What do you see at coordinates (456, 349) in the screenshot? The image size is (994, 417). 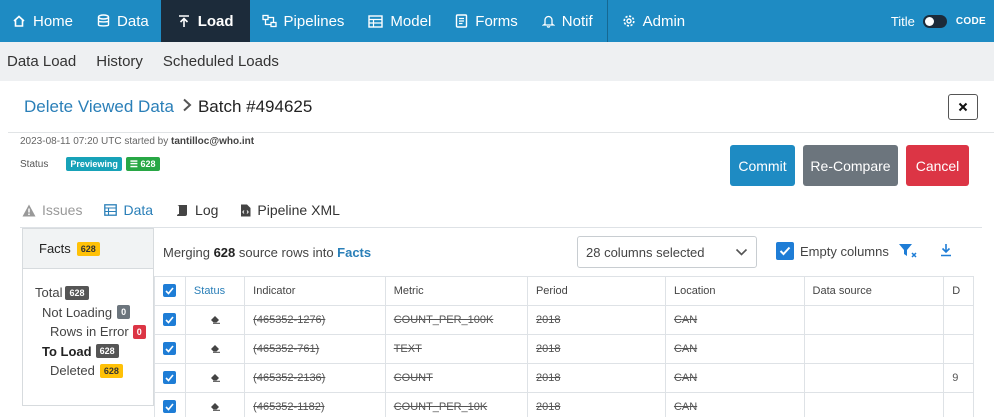 I see `cell-metric: TEXT` at bounding box center [456, 349].